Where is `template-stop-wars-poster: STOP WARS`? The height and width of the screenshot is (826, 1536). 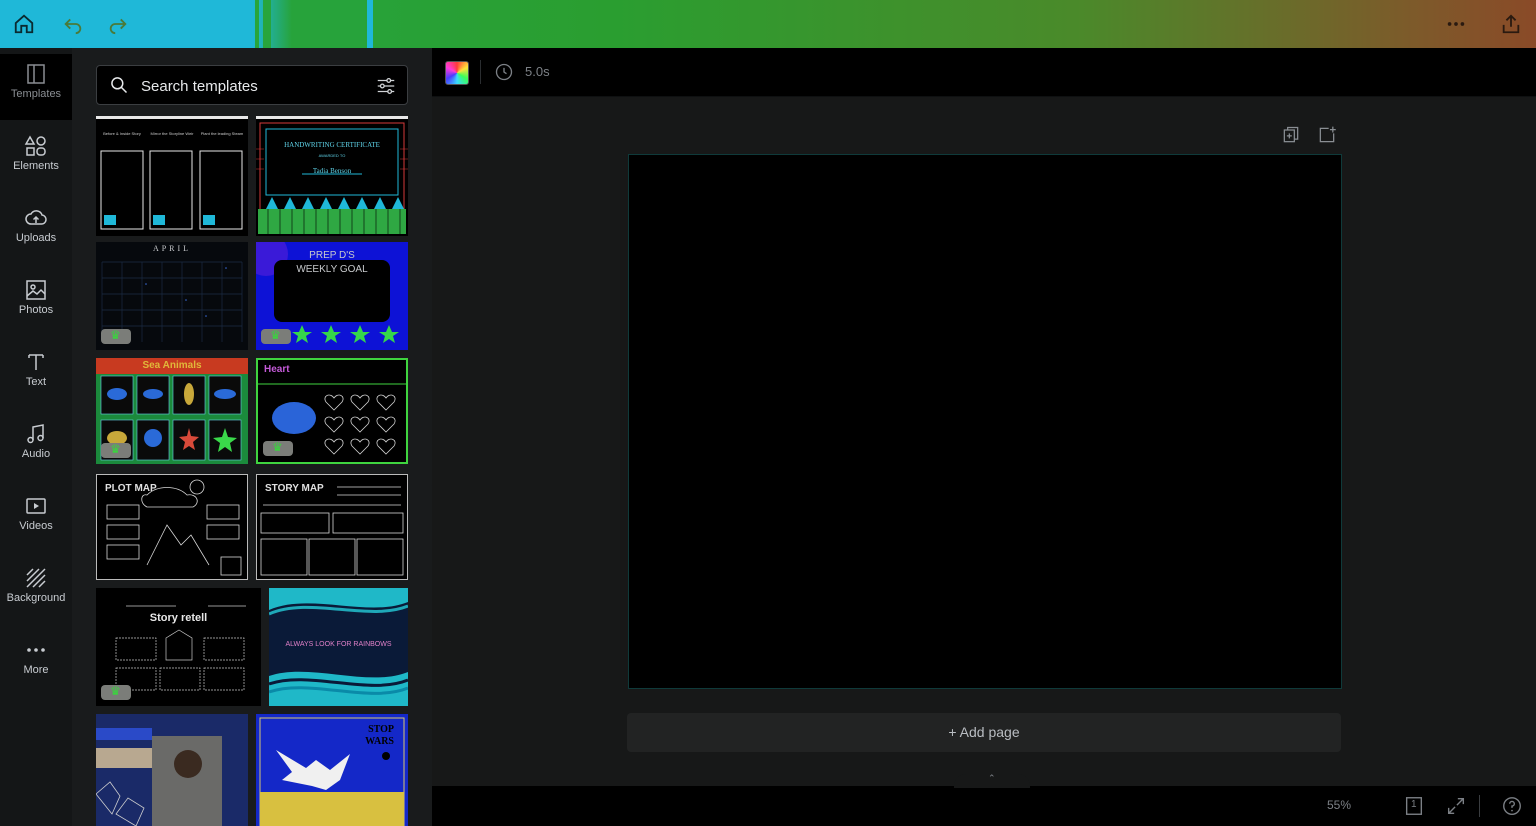 template-stop-wars-poster: STOP WARS is located at coordinates (332, 770).